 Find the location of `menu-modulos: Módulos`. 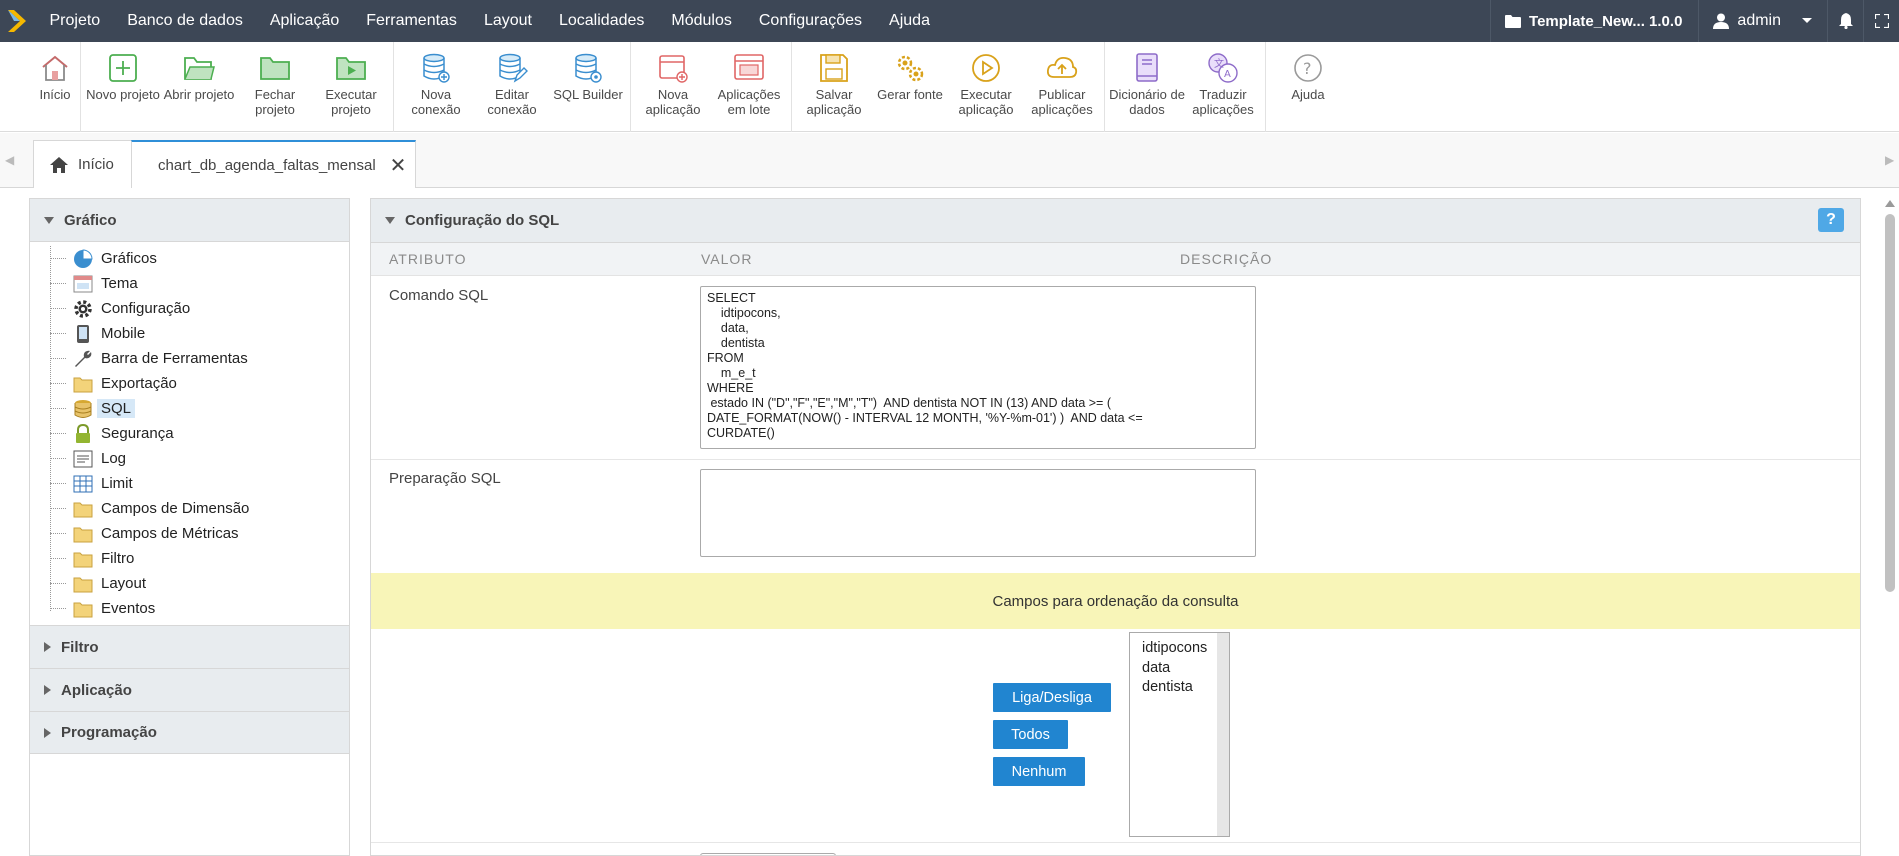

menu-modulos: Módulos is located at coordinates (701, 21).